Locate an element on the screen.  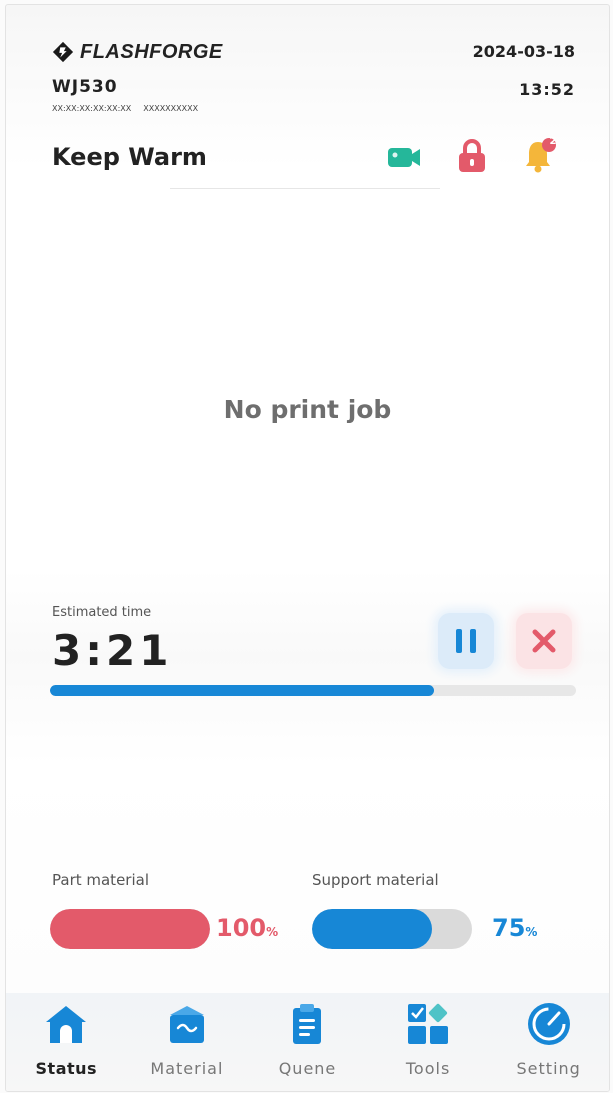
gauge-icon is located at coordinates (549, 1024).